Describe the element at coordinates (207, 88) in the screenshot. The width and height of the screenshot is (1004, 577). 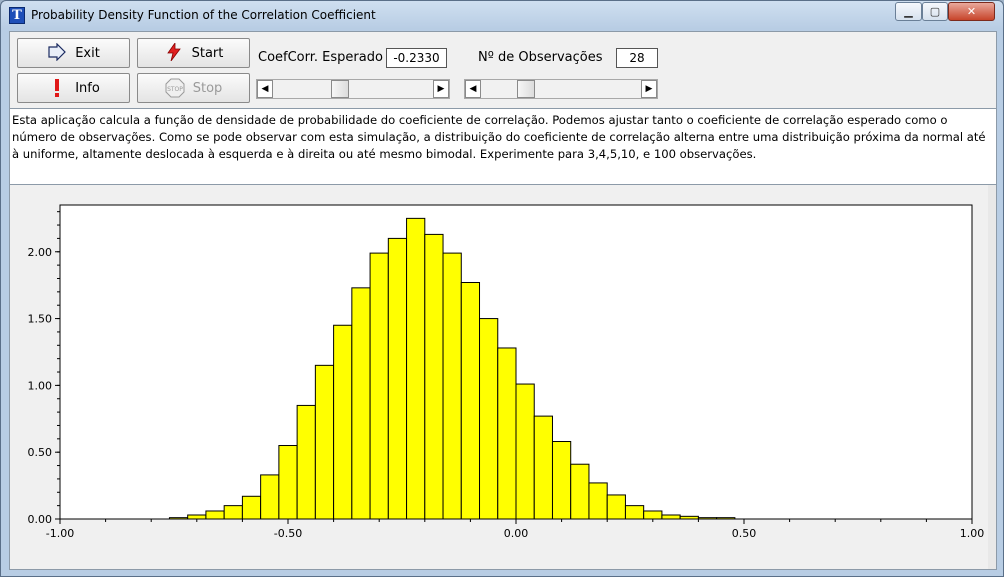
I see `stop-label: Stop` at that location.